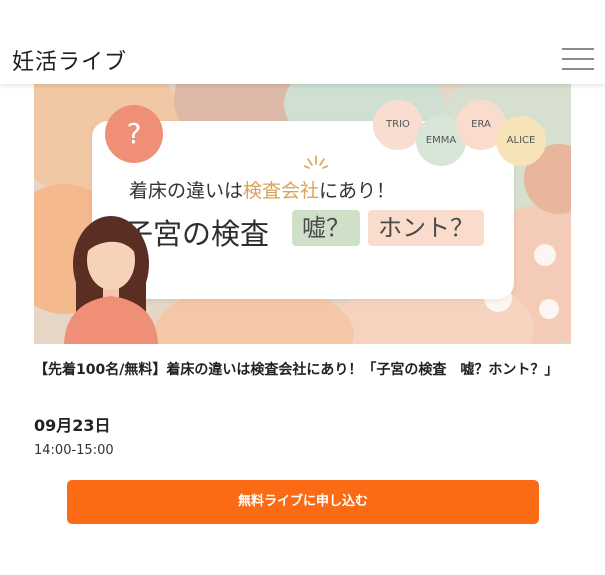 Image resolution: width=605 pixels, height=575 pixels. What do you see at coordinates (521, 141) in the screenshot?
I see `clinic-badge-alice: ALICE` at bounding box center [521, 141].